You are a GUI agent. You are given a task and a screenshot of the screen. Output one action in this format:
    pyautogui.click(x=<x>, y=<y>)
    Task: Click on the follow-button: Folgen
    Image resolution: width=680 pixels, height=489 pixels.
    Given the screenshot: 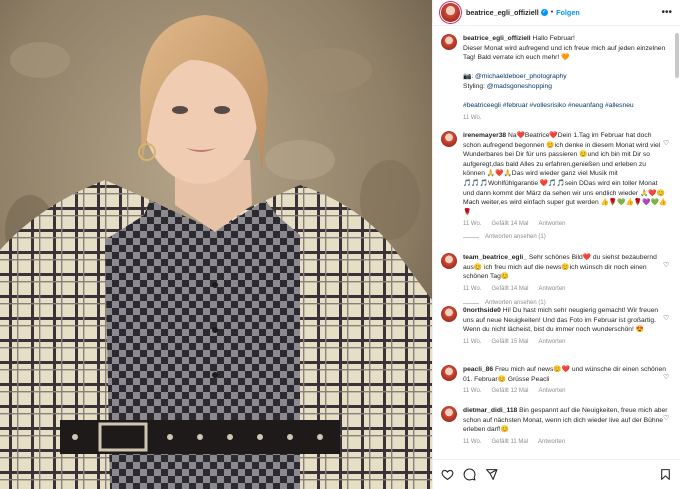 What is the action you would take?
    pyautogui.click(x=568, y=12)
    